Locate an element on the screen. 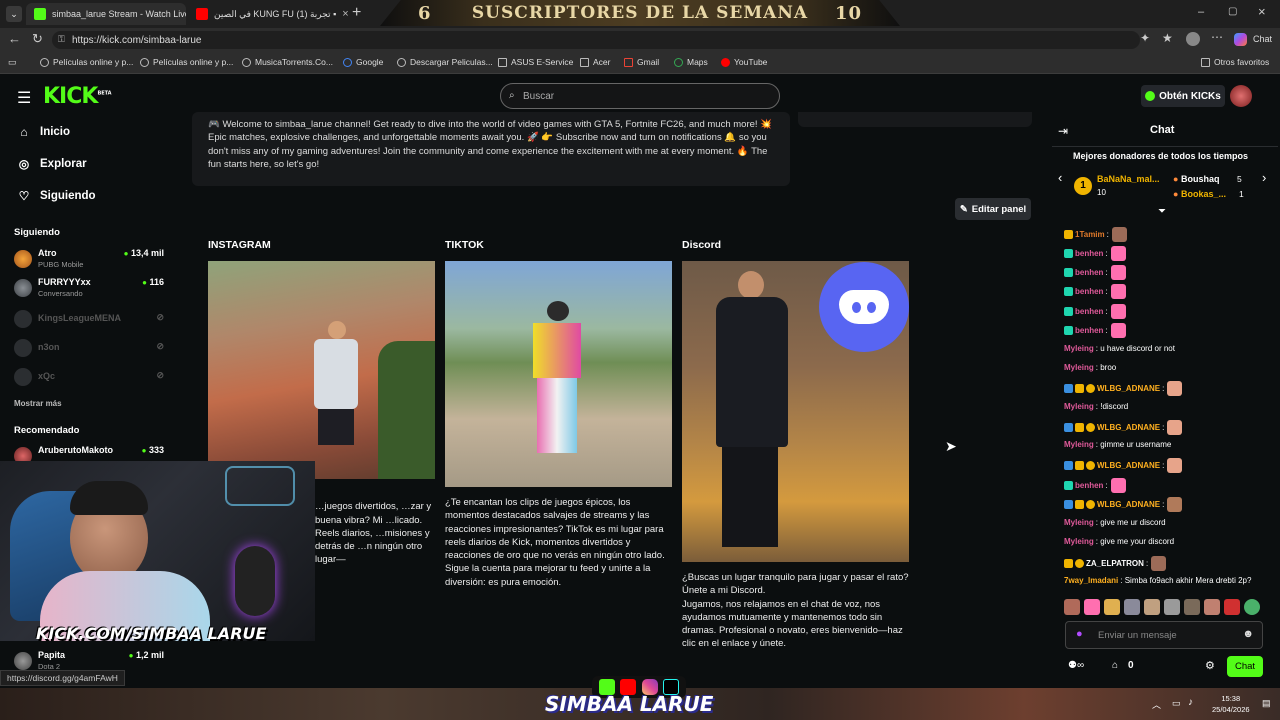  hoodie-shape is located at coordinates (557, 350).